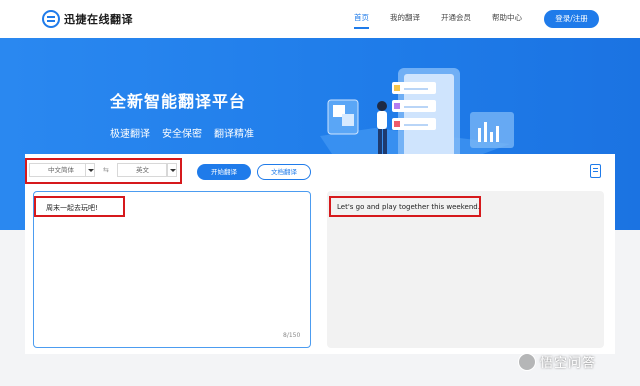 Image resolution: width=640 pixels, height=386 pixels. I want to click on chat-bubble-icon, so click(51, 19).